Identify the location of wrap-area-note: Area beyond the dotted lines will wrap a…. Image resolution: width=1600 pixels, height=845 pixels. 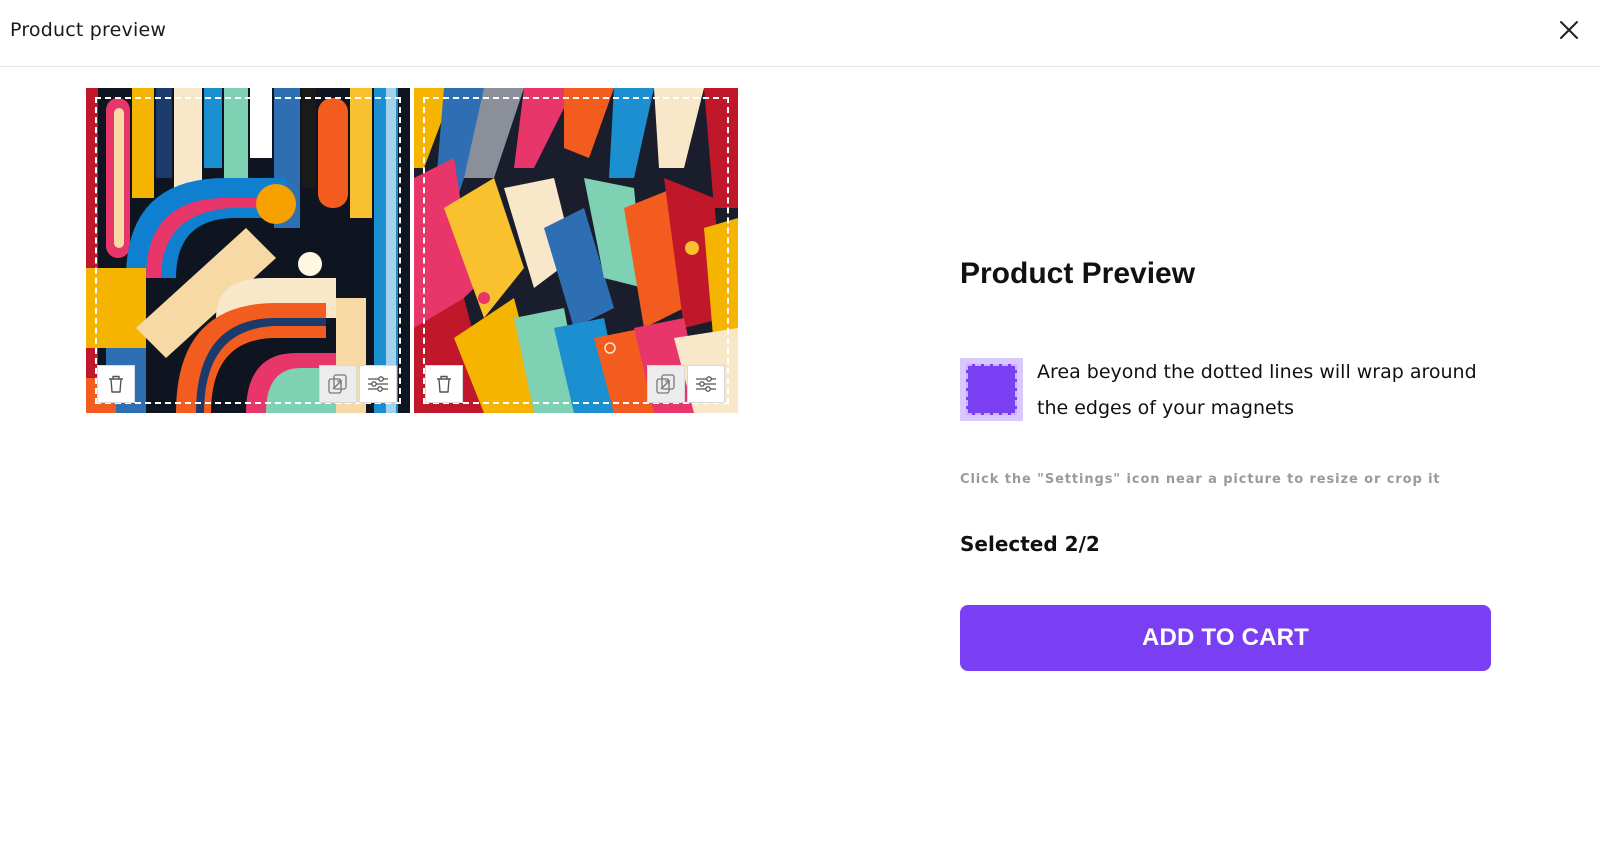
(1257, 390).